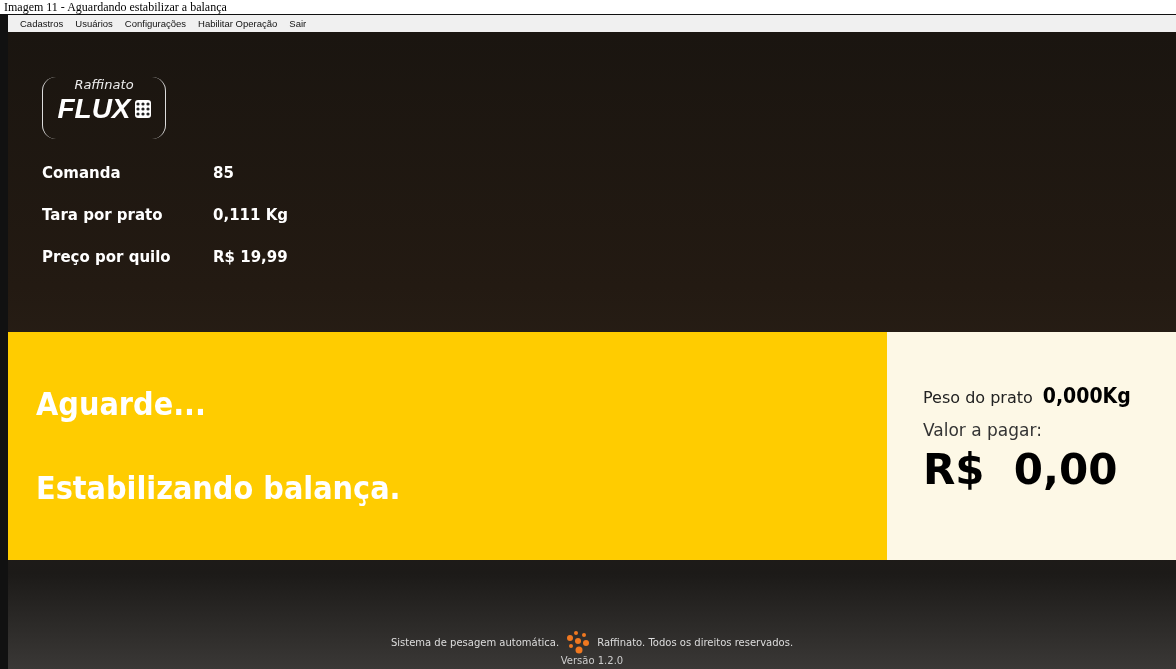 The image size is (1176, 669). I want to click on menu-item: Sair, so click(298, 23).